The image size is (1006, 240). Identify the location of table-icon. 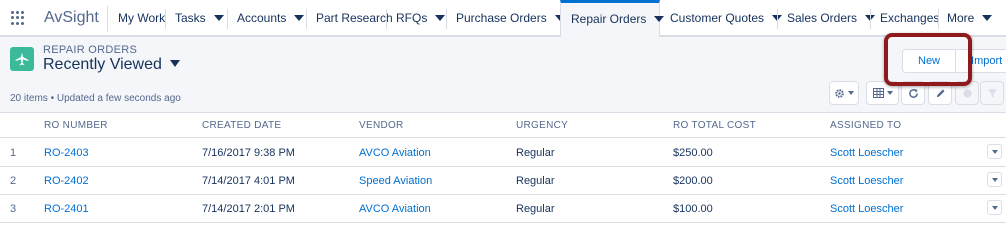
(878, 93).